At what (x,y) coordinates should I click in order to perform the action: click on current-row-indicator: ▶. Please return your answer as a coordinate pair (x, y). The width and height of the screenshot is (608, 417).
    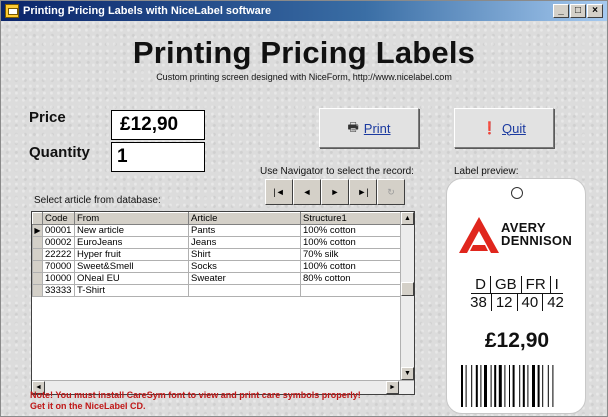
    Looking at the image, I should click on (37, 230).